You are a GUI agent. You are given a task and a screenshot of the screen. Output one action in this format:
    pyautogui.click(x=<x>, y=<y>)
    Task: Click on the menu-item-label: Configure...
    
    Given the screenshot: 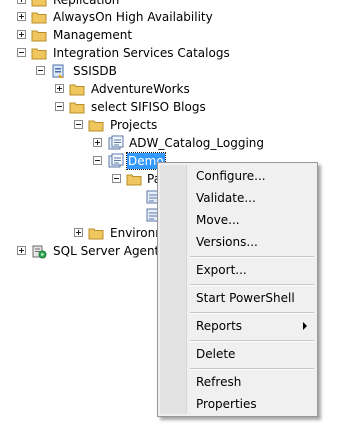 What is the action you would take?
    pyautogui.click(x=231, y=176)
    